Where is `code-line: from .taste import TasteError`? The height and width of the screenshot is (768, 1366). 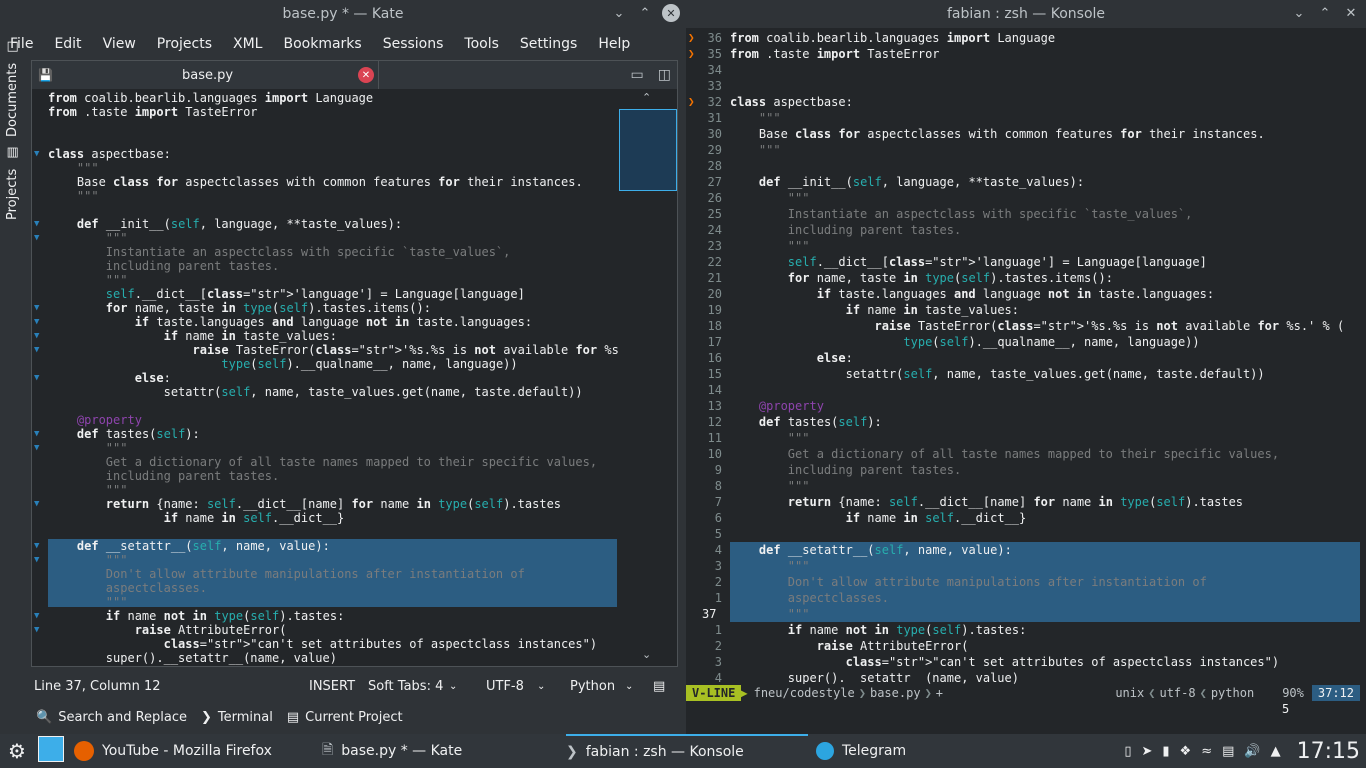
code-line: from .taste import TasteError is located at coordinates (835, 54).